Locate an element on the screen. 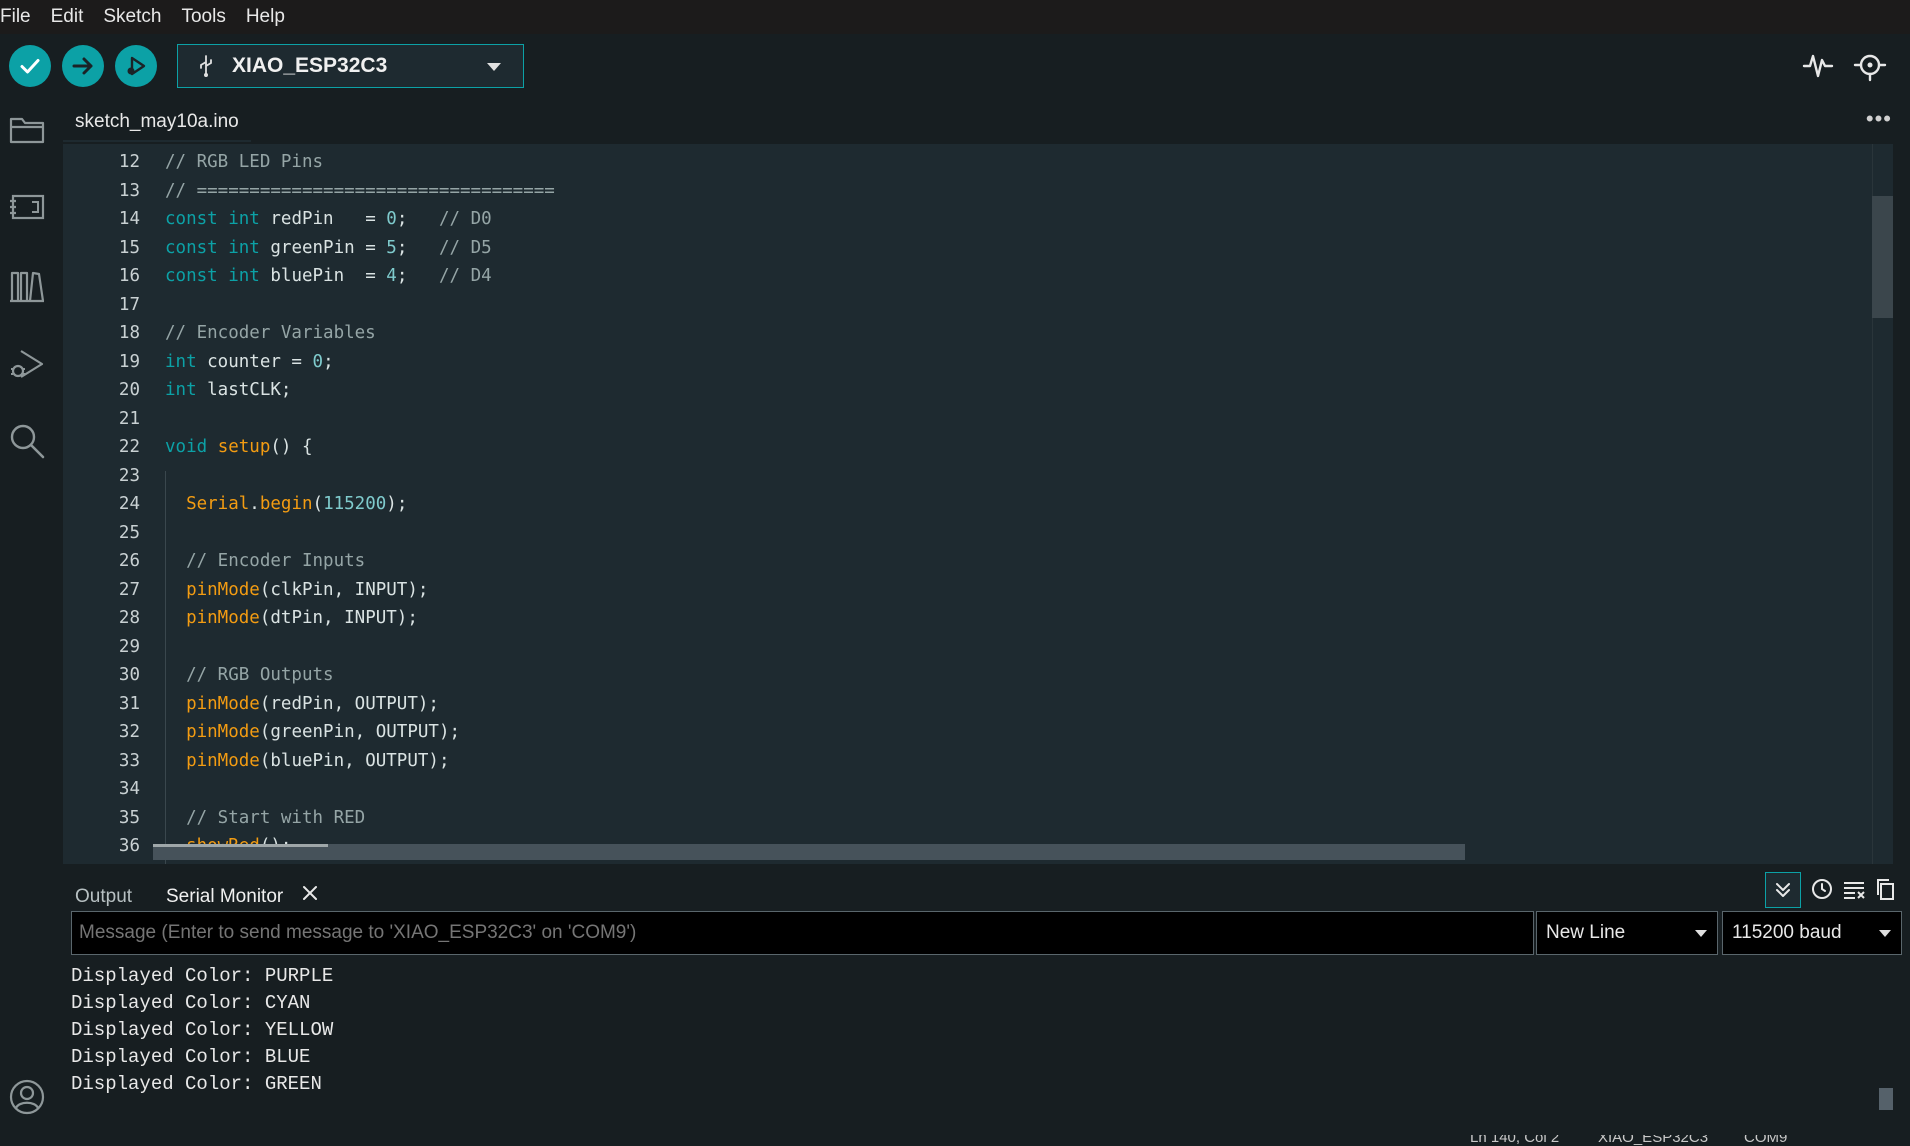  copy-icon is located at coordinates (1885, 889).